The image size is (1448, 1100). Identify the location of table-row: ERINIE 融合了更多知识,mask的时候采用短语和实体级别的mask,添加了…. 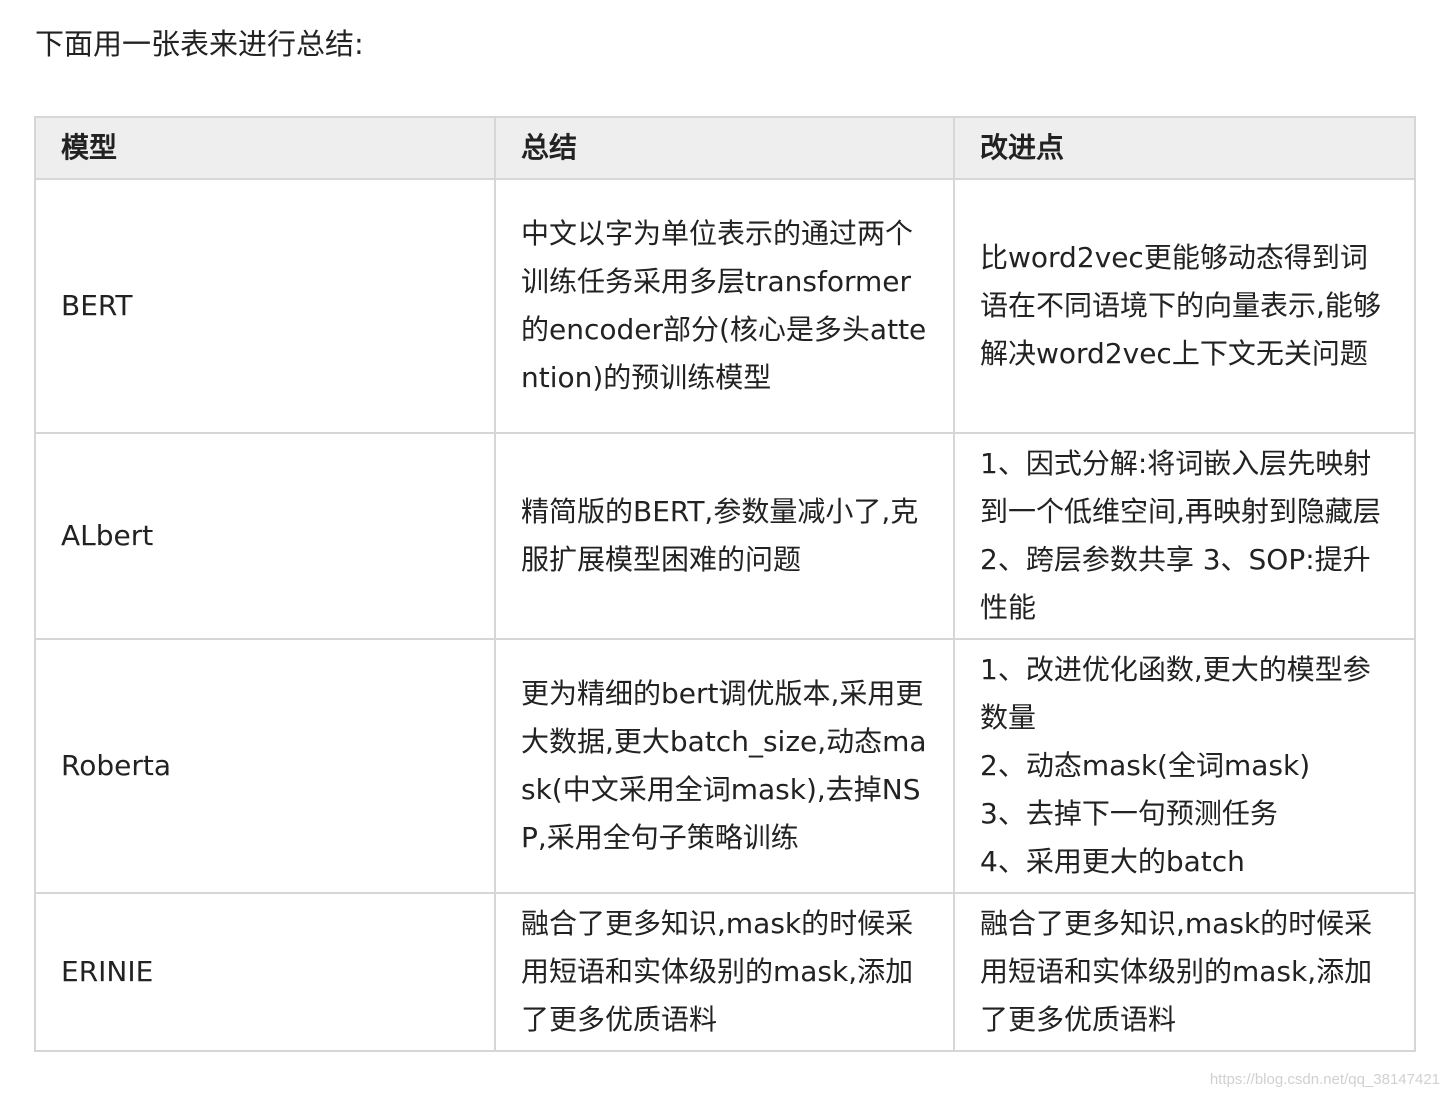
(725, 972).